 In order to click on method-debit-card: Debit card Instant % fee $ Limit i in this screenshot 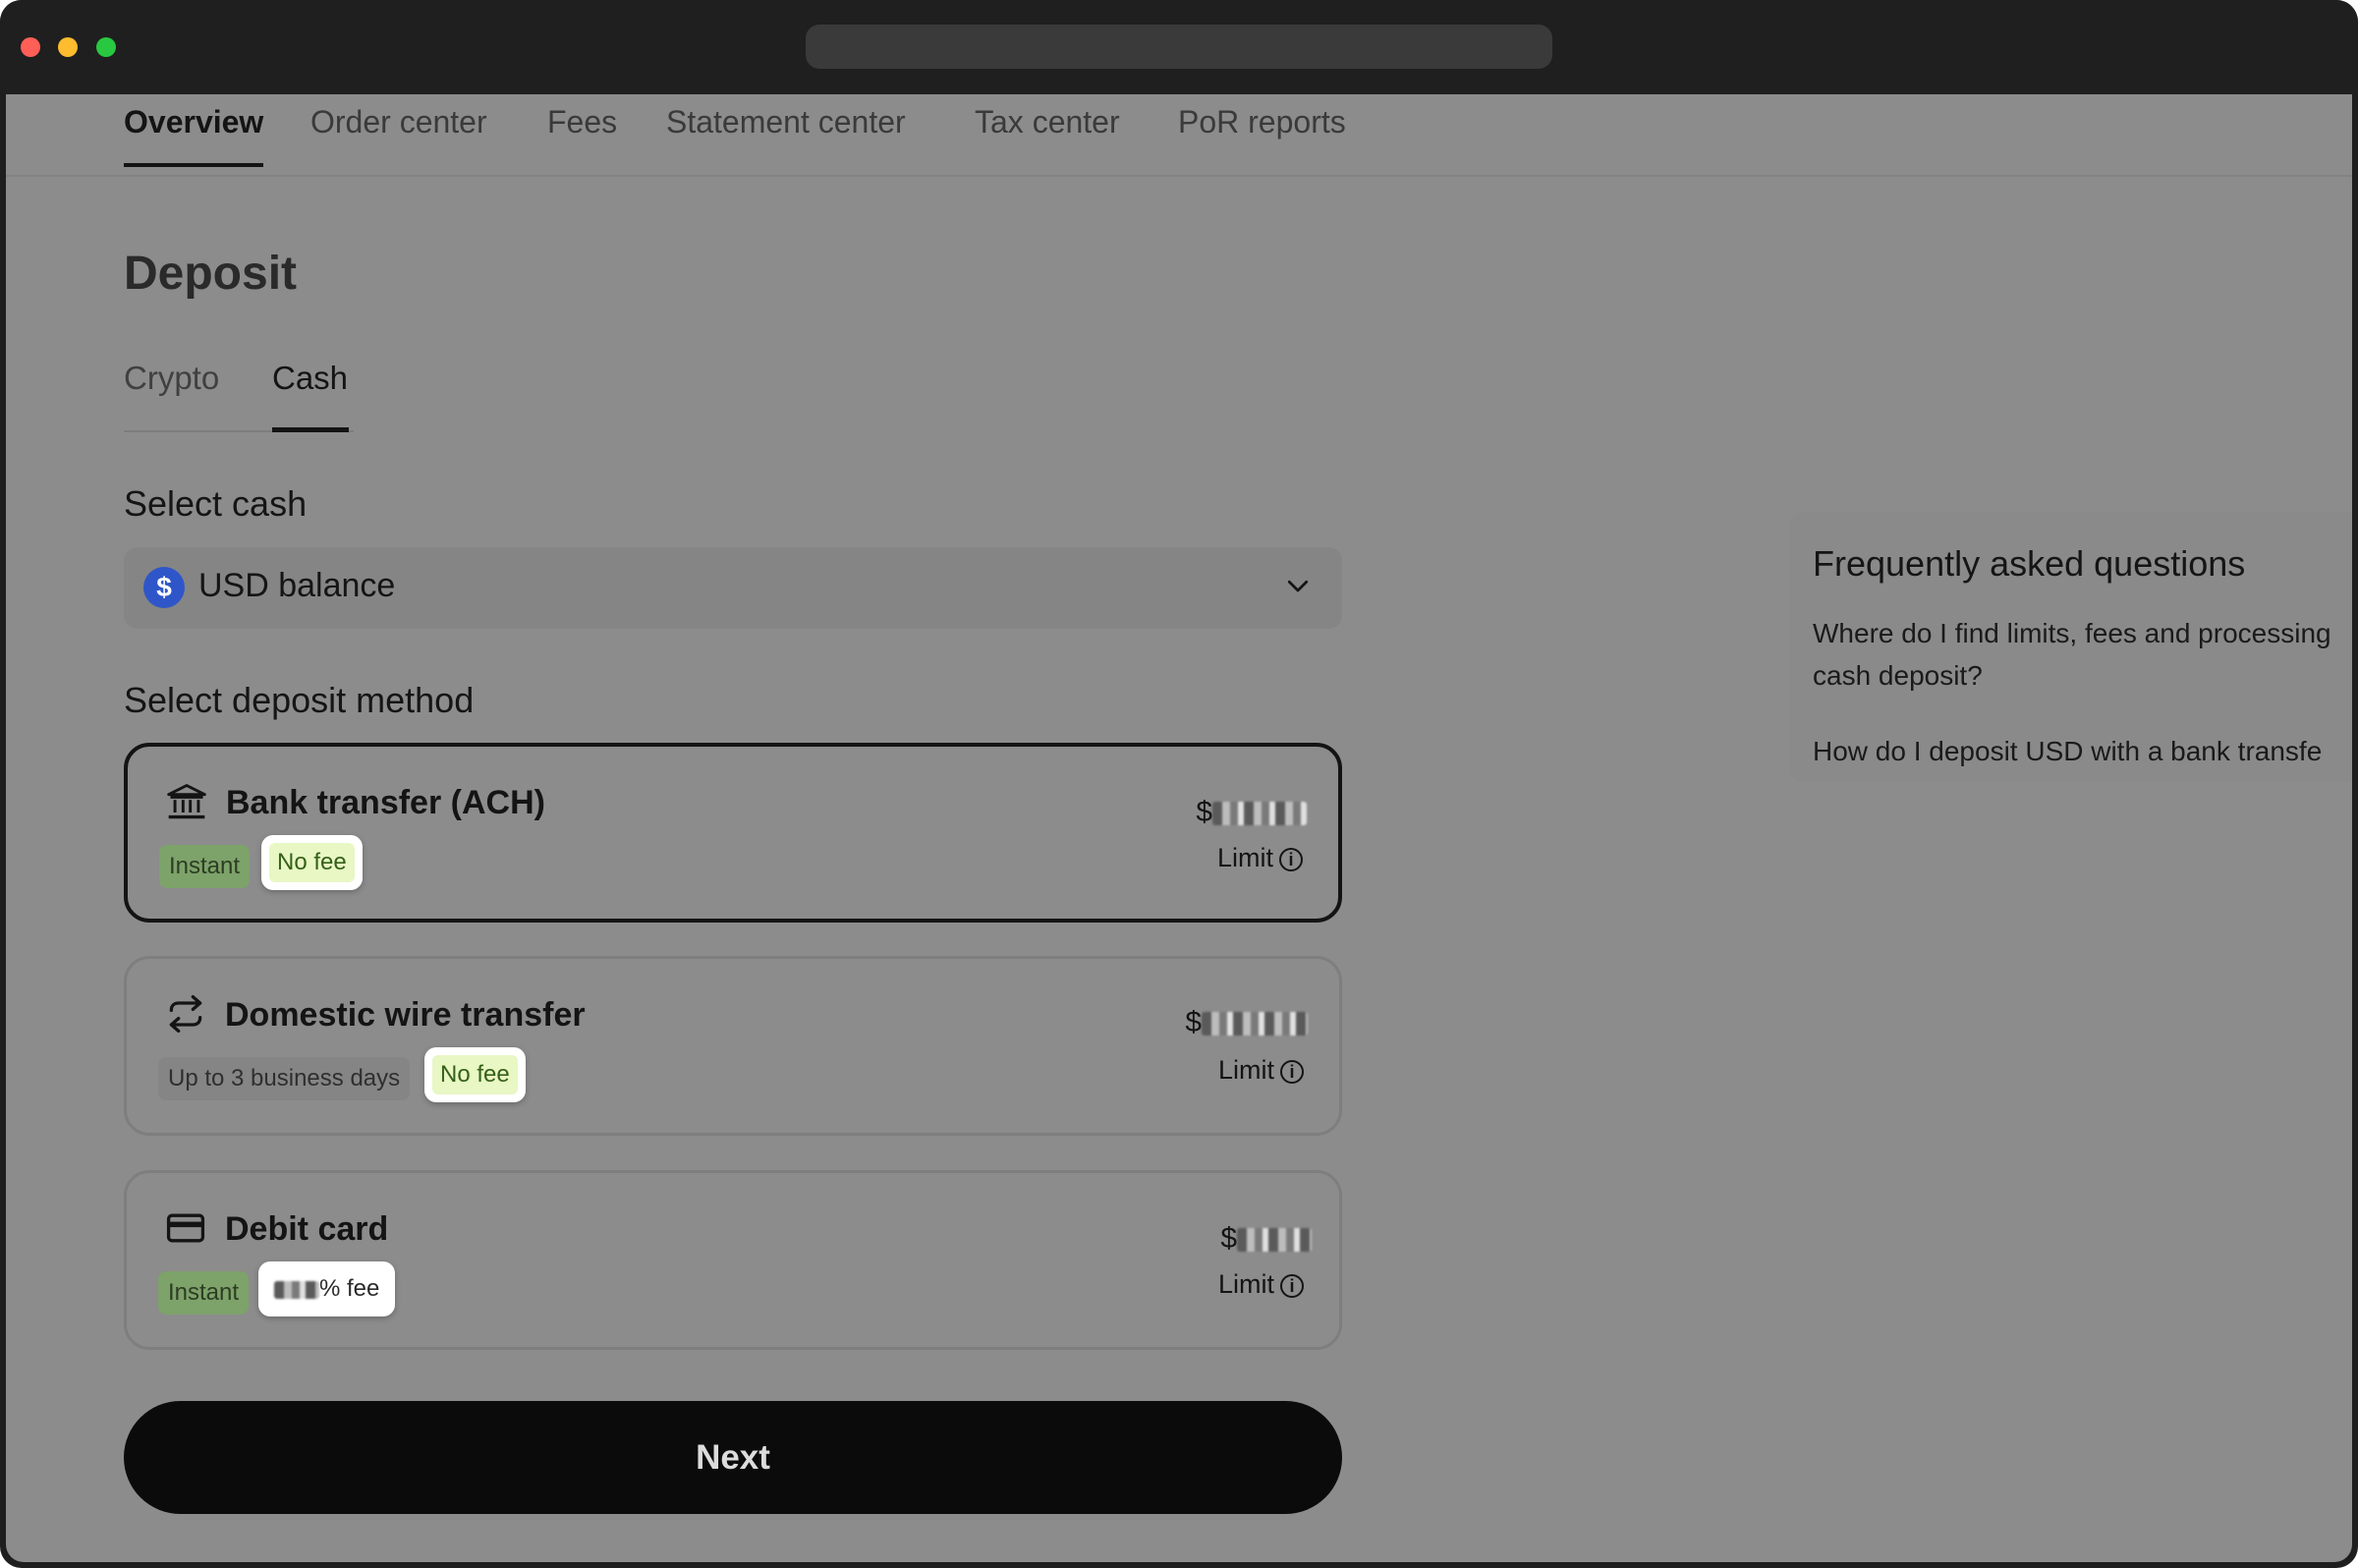, I will do `click(733, 1260)`.